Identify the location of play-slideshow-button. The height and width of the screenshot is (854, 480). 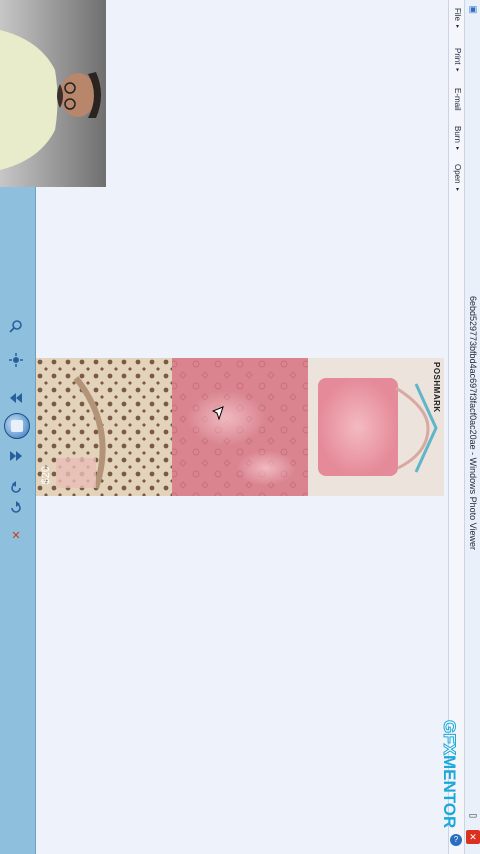
(17, 426).